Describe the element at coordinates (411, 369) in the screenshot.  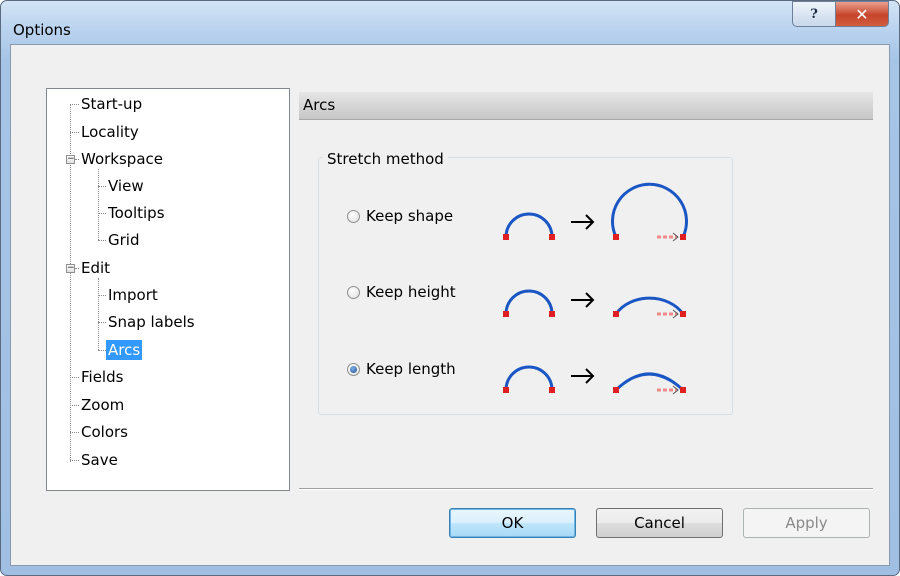
I see `radio-label: Keep length` at that location.